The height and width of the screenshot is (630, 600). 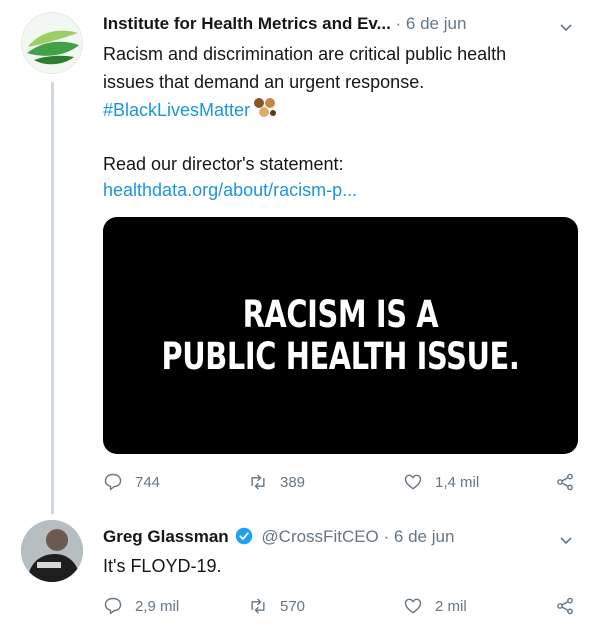 I want to click on hashtag-link: #BlackLivesMatter, so click(x=176, y=110).